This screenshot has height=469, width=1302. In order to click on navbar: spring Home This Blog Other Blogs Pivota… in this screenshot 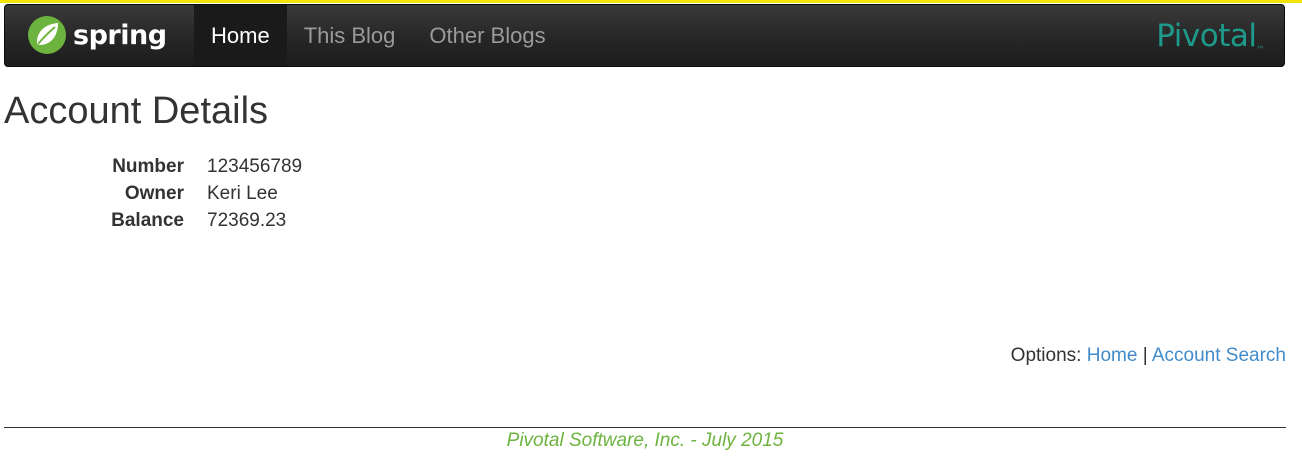, I will do `click(644, 35)`.